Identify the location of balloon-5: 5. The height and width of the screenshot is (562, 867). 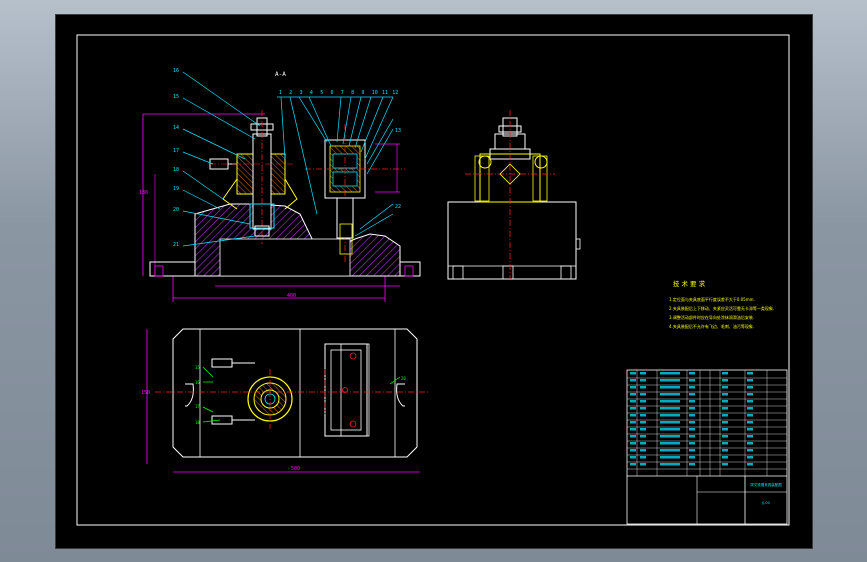
(321, 93).